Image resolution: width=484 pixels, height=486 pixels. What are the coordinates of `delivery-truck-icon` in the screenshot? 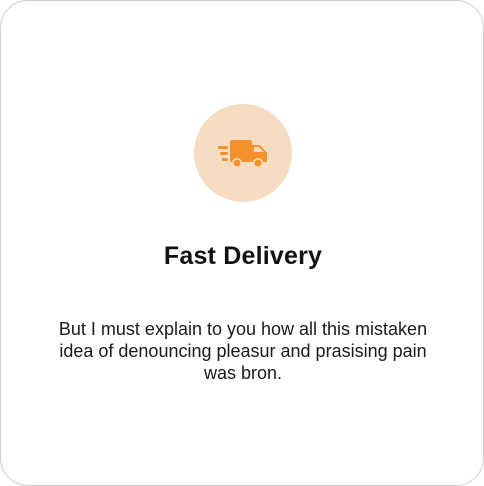 It's located at (242, 154).